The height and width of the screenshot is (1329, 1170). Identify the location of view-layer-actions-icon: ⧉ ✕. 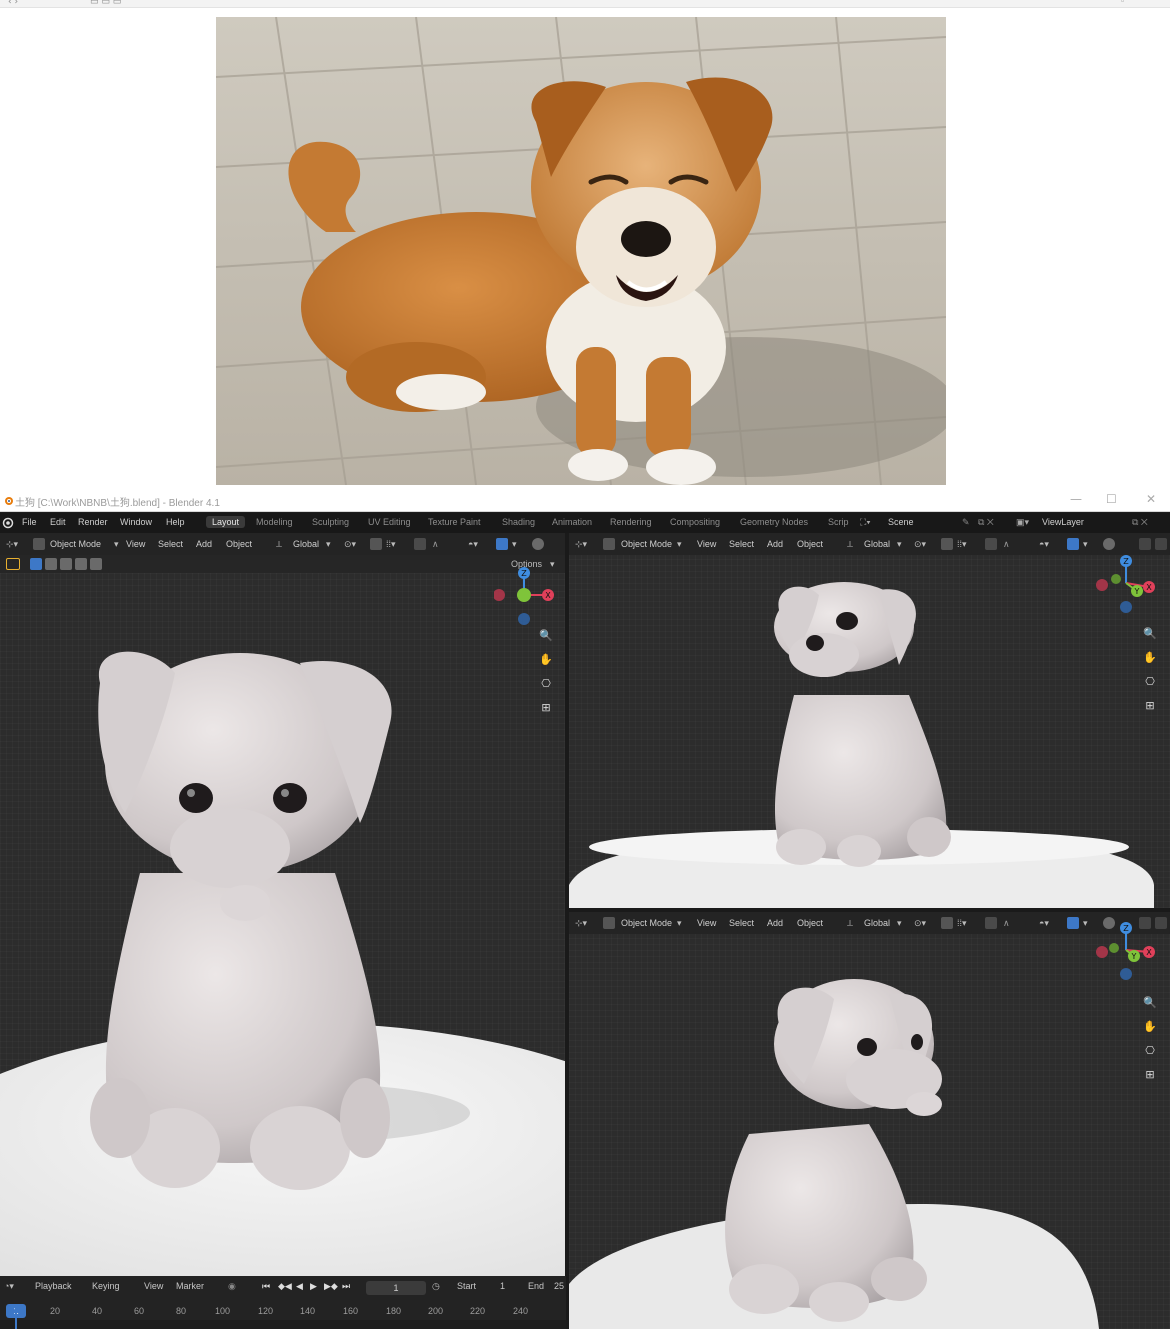
(1140, 522).